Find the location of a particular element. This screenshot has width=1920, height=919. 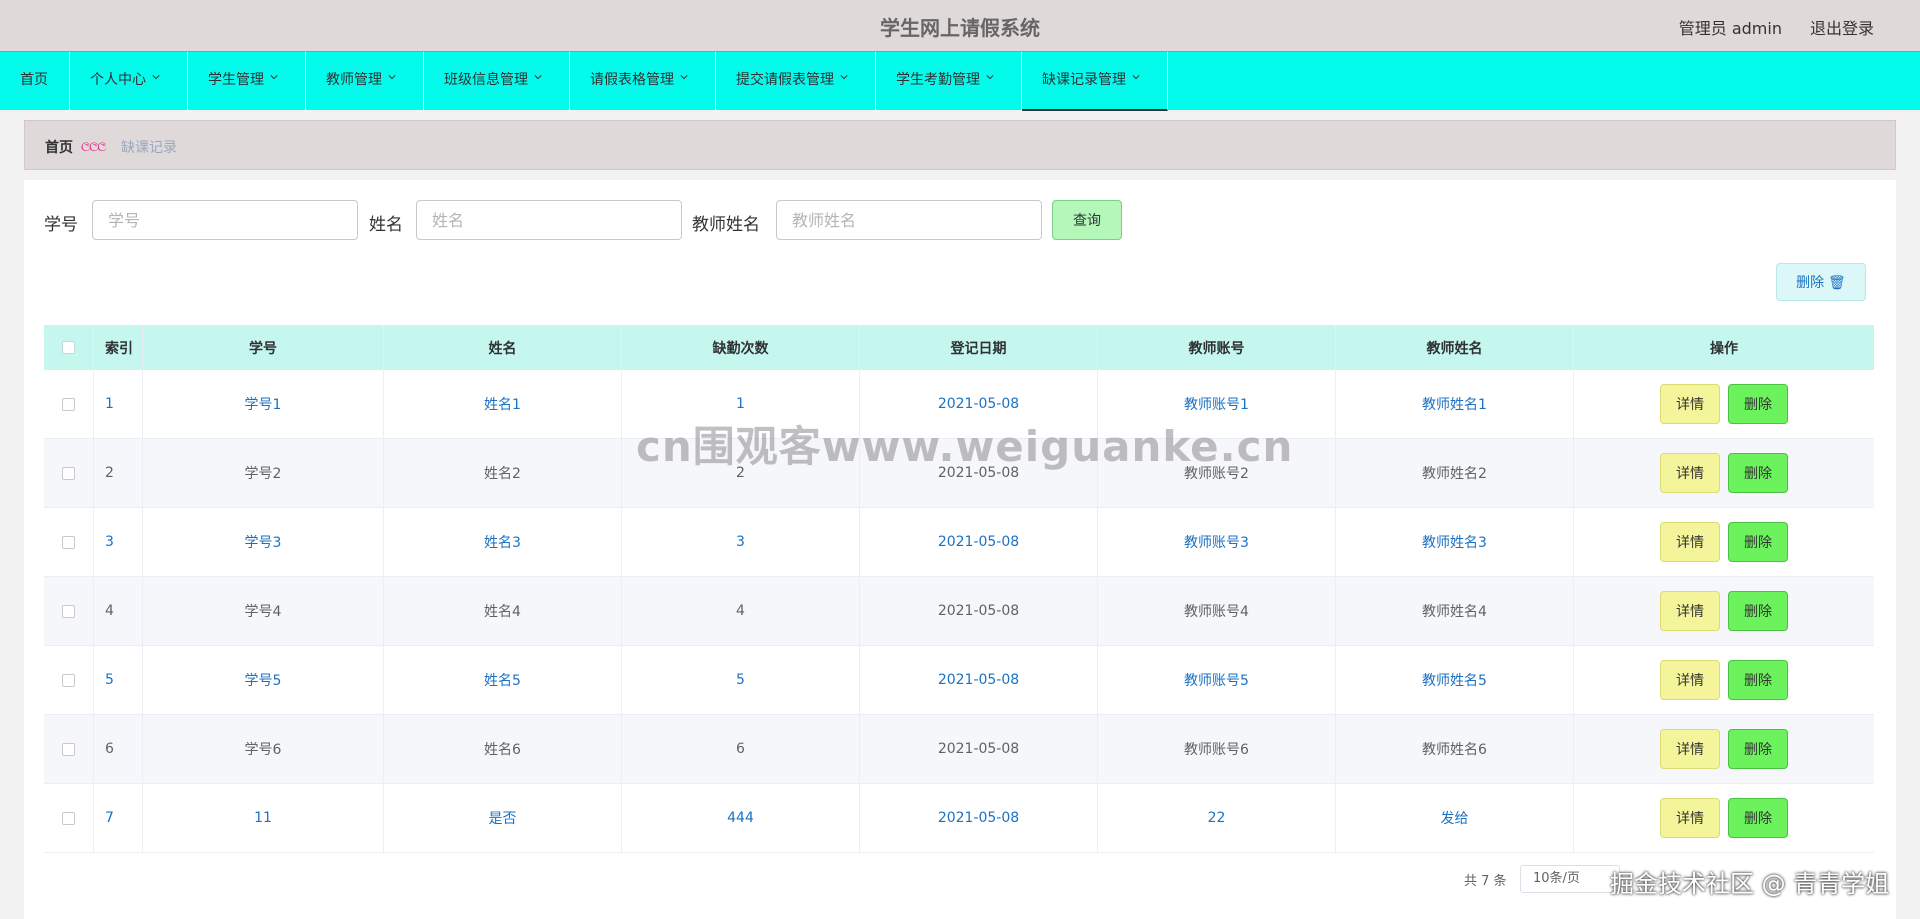

cell-teacher-account: 教师账号6 is located at coordinates (1217, 749).